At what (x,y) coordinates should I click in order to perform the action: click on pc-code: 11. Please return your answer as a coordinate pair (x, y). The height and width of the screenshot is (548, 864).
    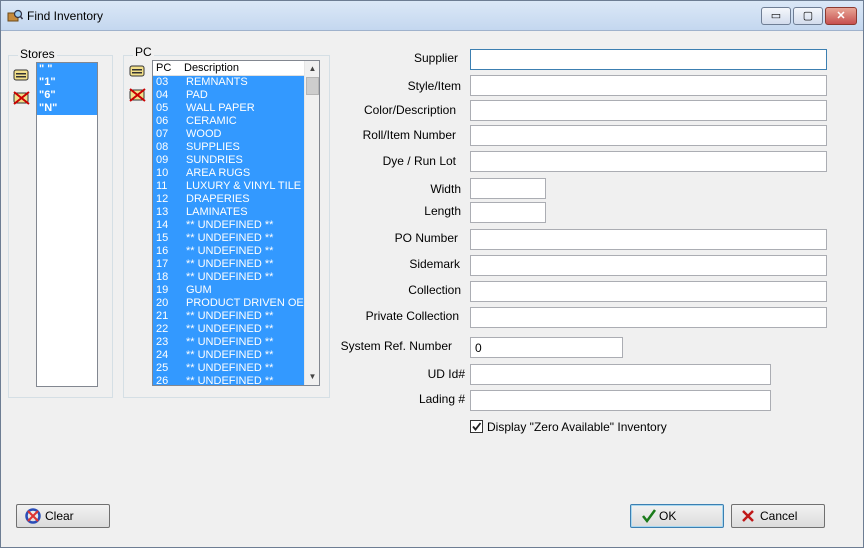
    Looking at the image, I should click on (162, 186).